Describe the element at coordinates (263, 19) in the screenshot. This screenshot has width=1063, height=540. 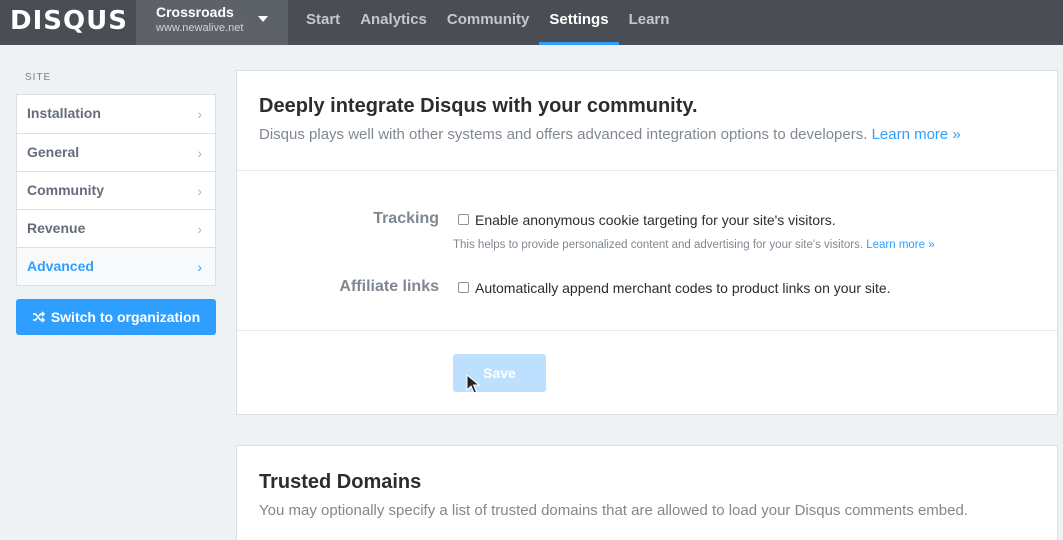
I see `caret-down-icon` at that location.